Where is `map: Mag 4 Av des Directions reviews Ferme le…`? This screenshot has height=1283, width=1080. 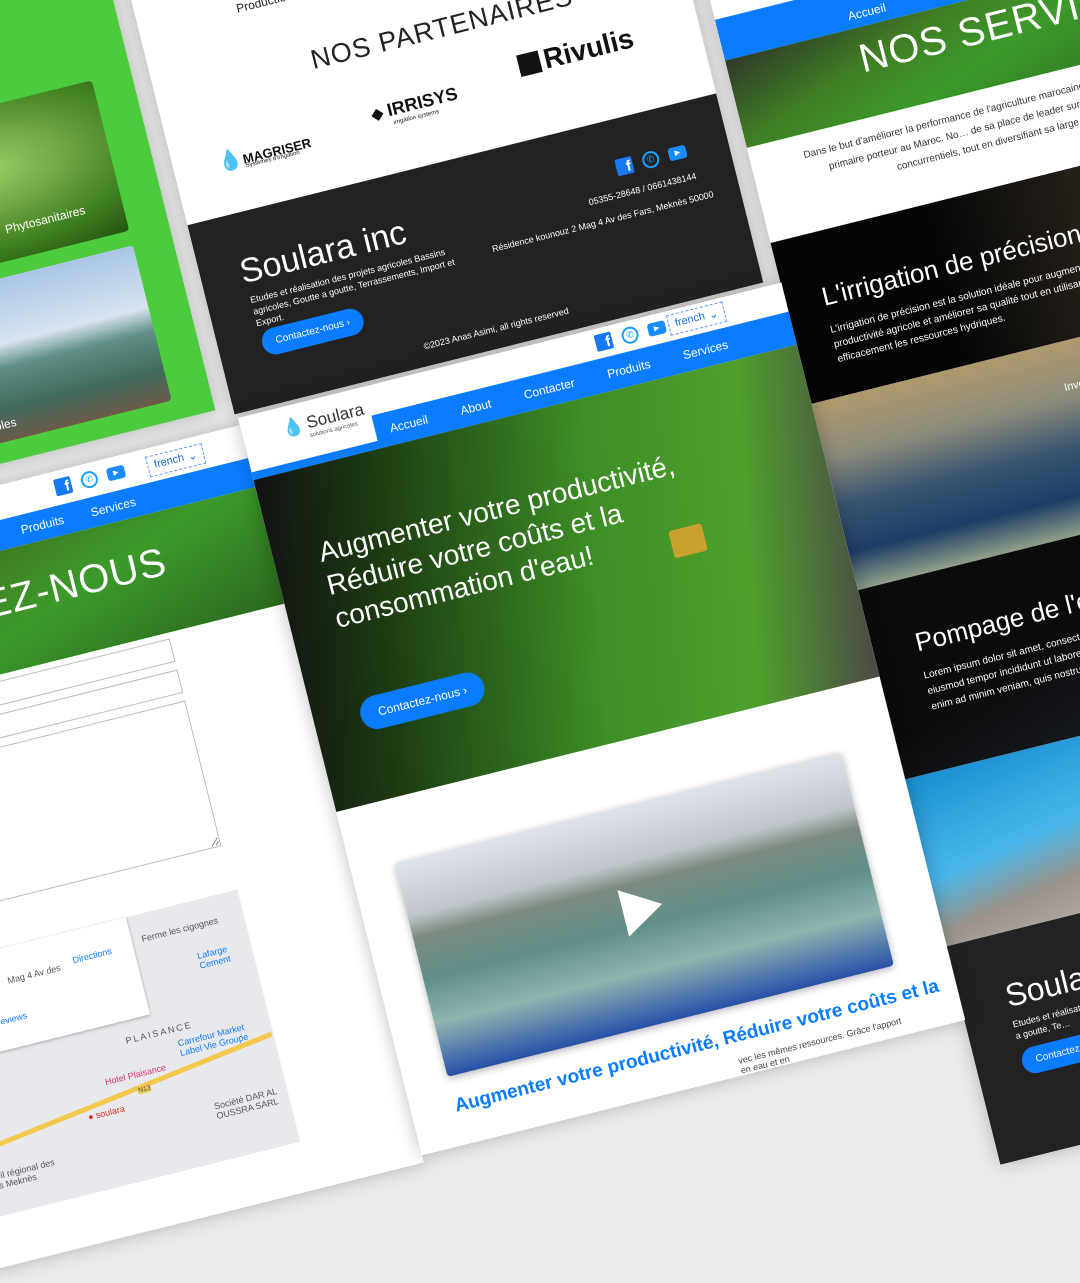
map: Mag 4 Av des Directions reviews Ferme le… is located at coordinates (150, 1057).